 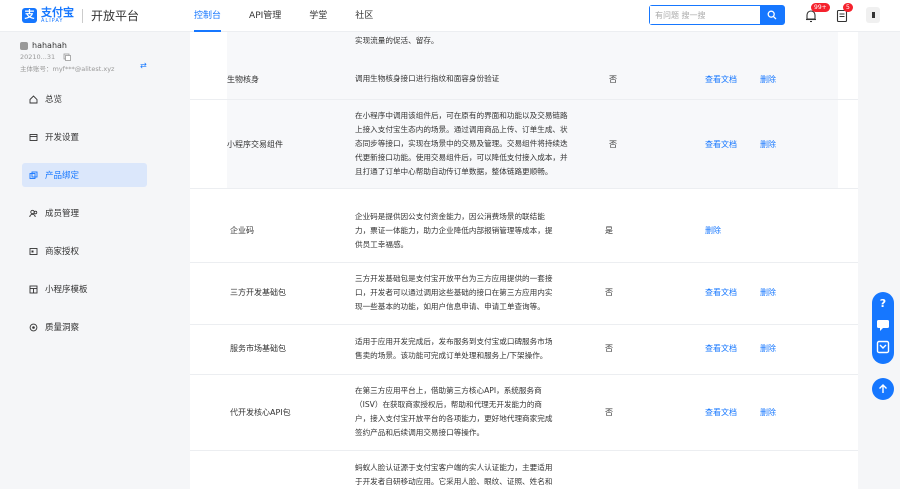 I want to click on user-id-row: 20210...31, so click(x=90, y=57).